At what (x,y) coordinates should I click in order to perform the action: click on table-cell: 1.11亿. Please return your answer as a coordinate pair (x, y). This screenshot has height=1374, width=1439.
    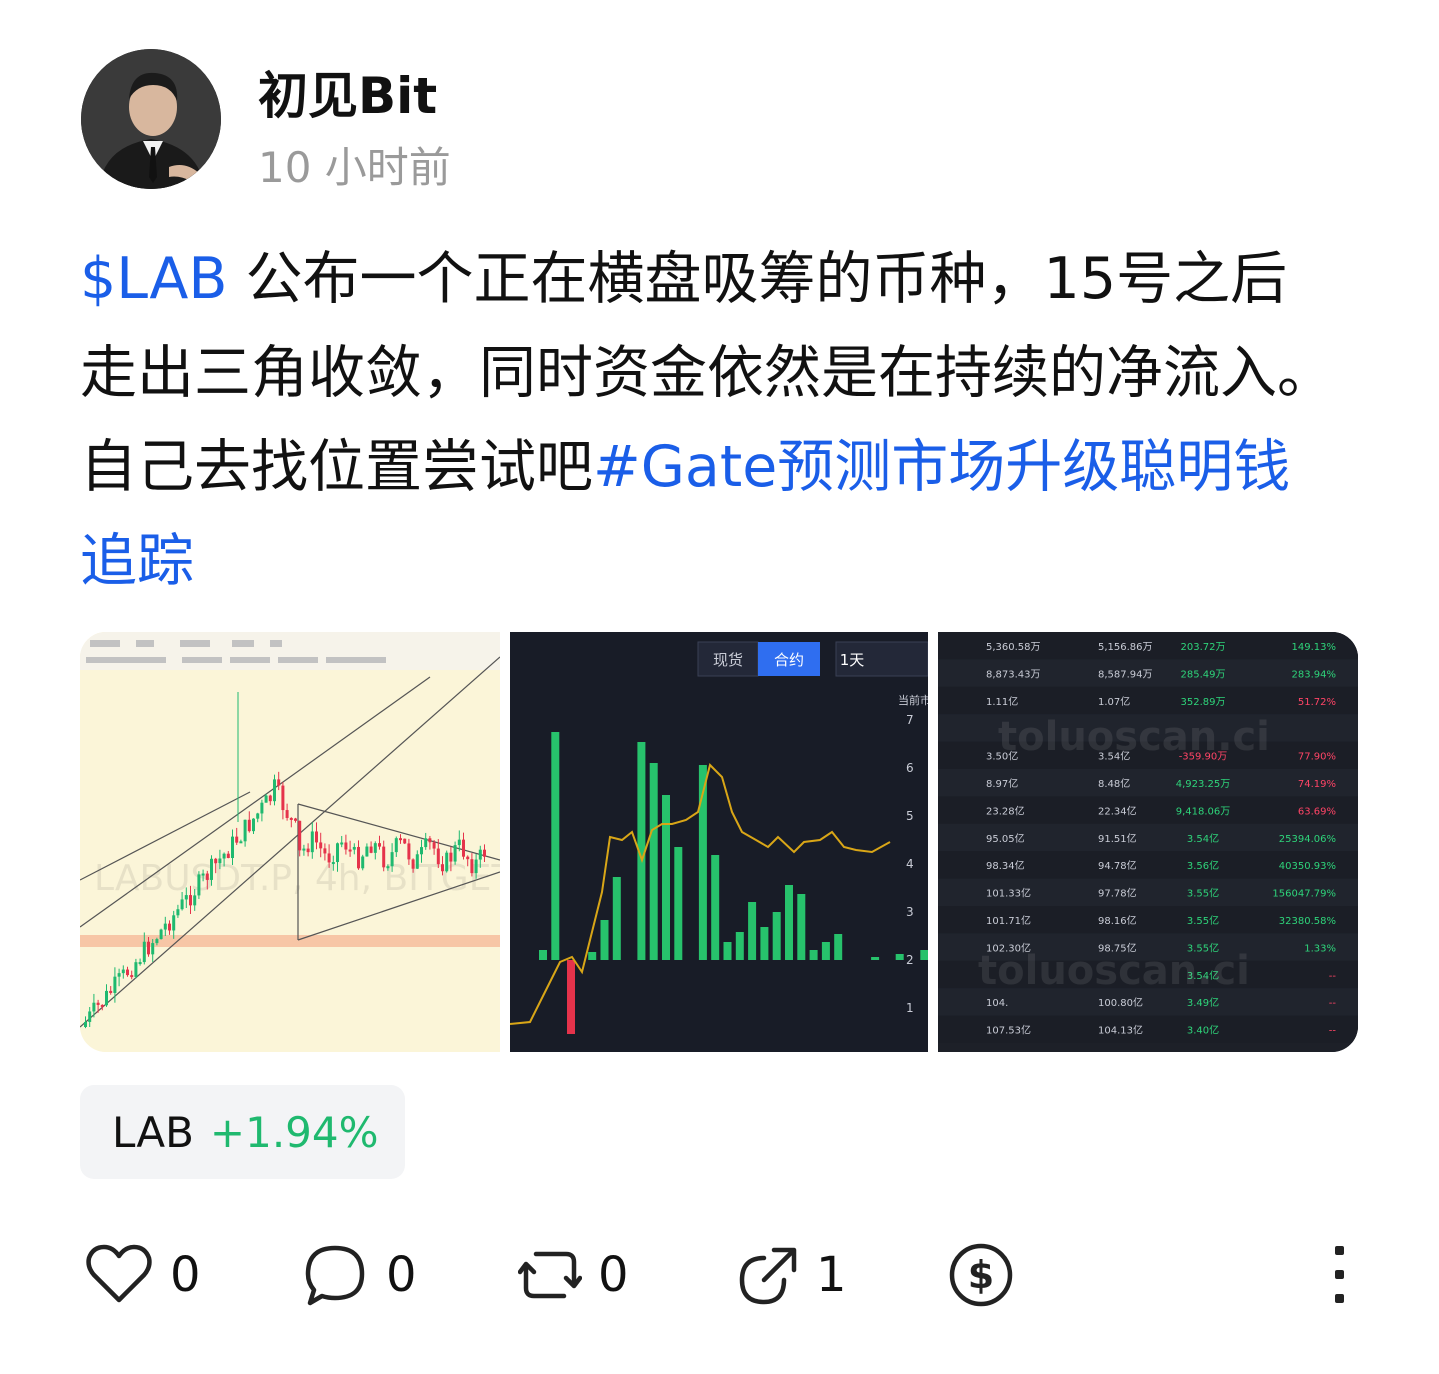
    Looking at the image, I should click on (1002, 701).